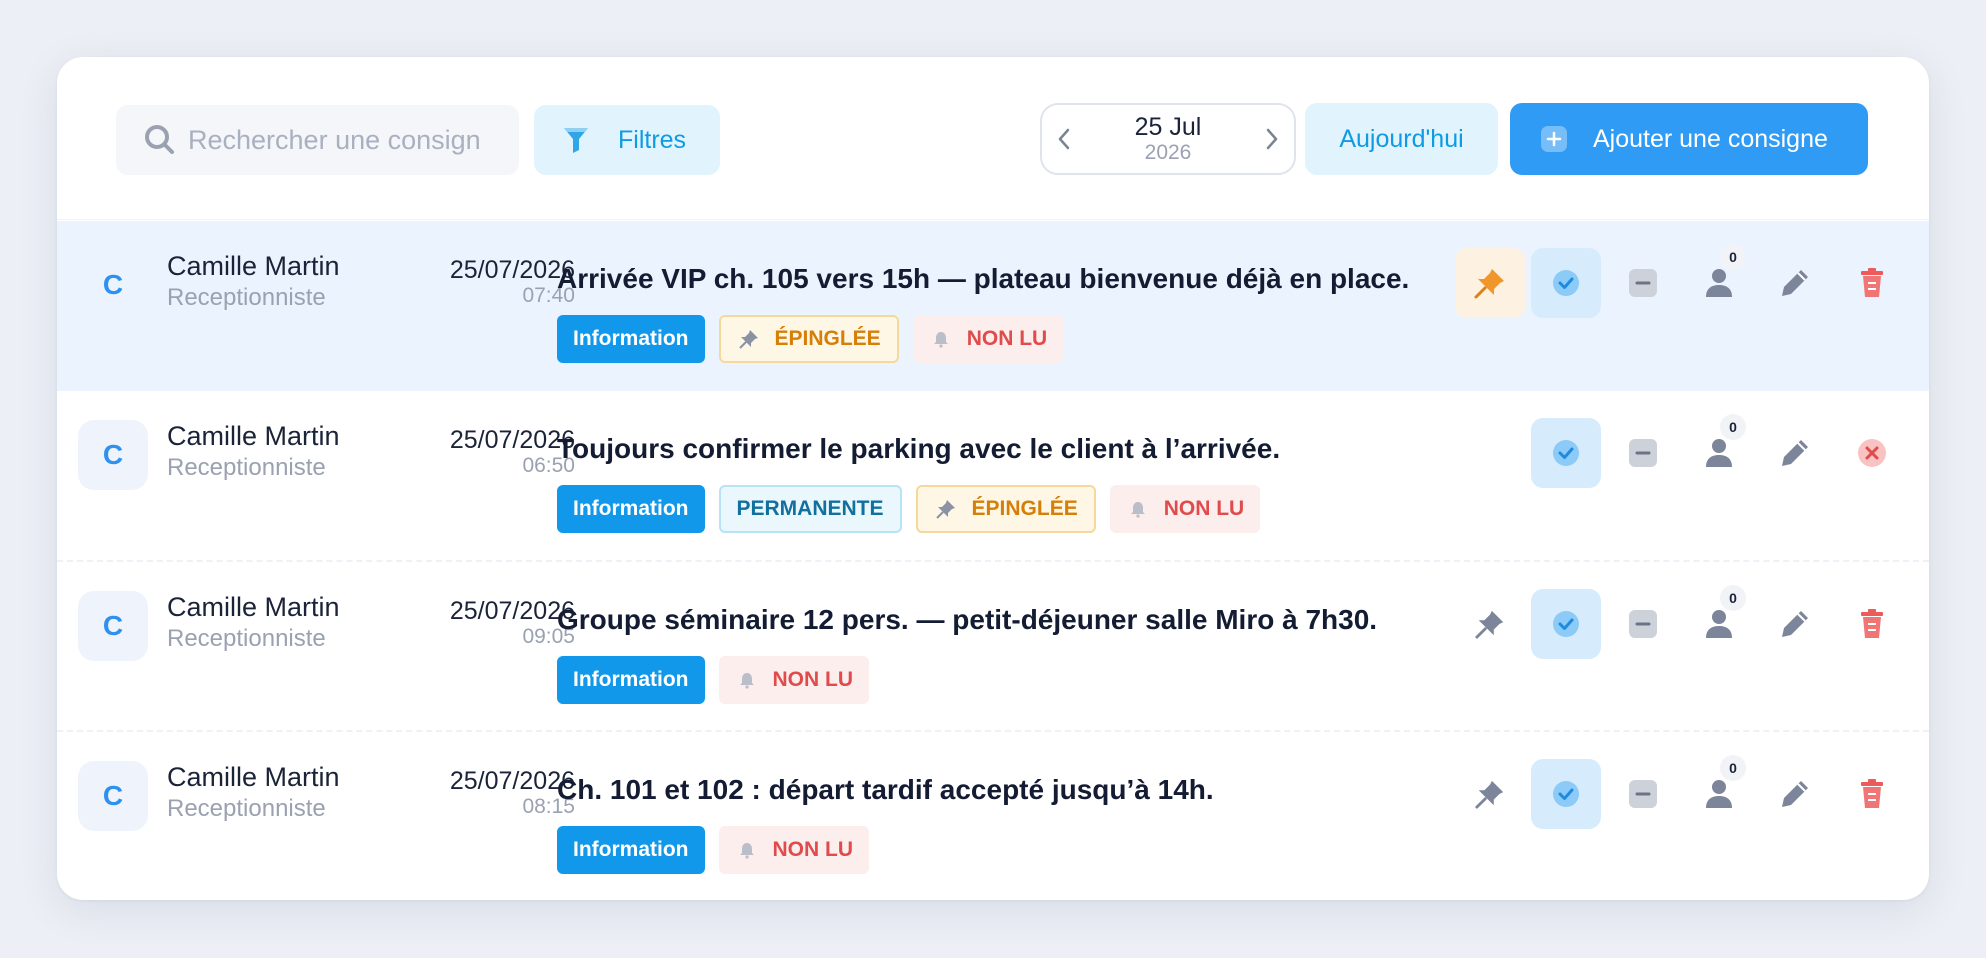 The height and width of the screenshot is (958, 1986). Describe the element at coordinates (353, 140) in the screenshot. I see `search-input` at that location.